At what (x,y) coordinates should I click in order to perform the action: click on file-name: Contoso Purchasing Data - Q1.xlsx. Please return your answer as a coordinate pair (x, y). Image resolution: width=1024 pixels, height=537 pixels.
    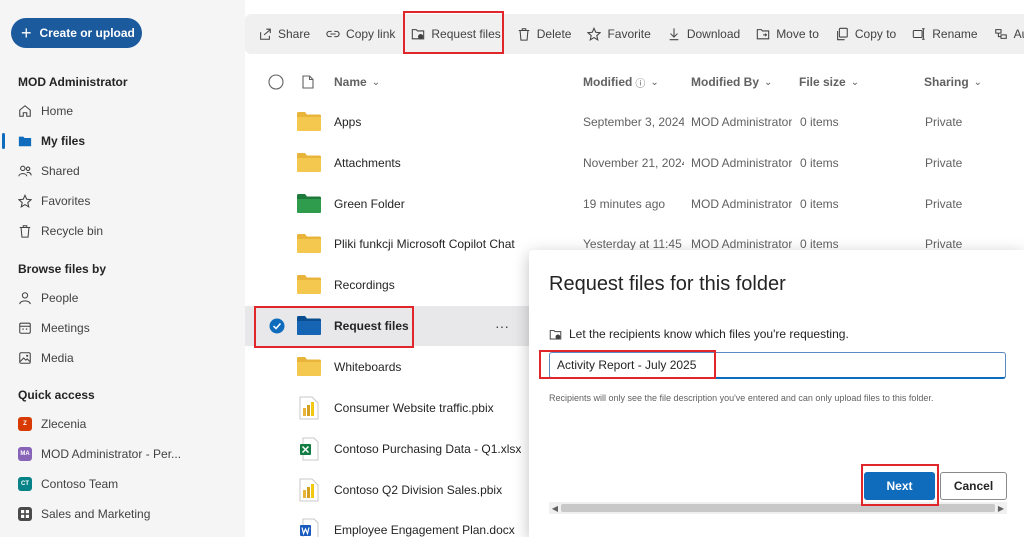
    Looking at the image, I should click on (427, 449).